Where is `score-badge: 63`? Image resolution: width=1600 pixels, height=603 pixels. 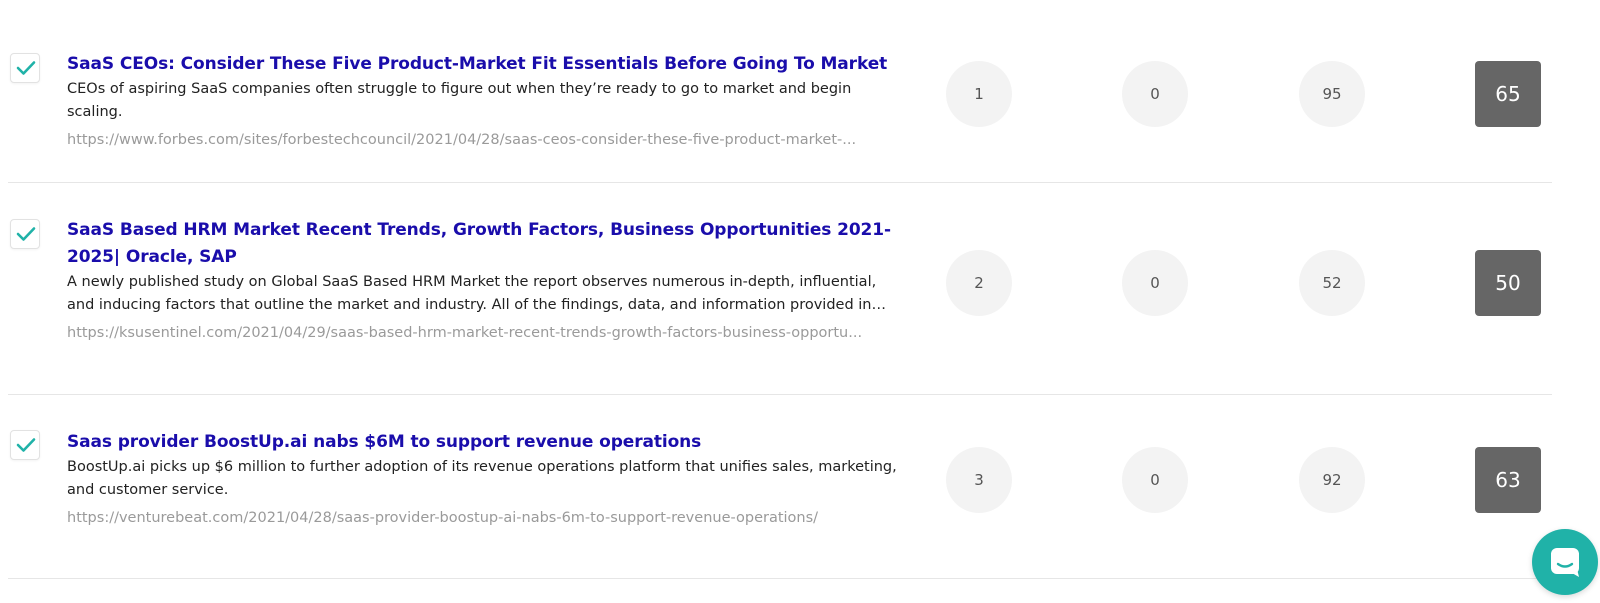 score-badge: 63 is located at coordinates (1508, 480).